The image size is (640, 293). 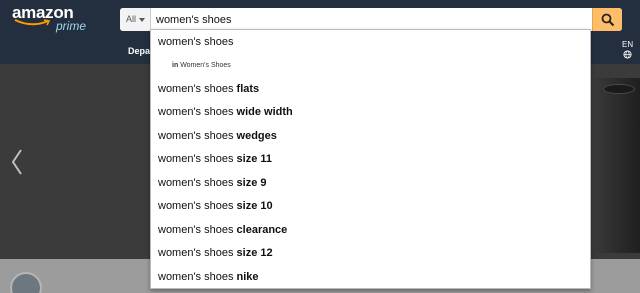 I want to click on category-dropdown: All, so click(x=135, y=19).